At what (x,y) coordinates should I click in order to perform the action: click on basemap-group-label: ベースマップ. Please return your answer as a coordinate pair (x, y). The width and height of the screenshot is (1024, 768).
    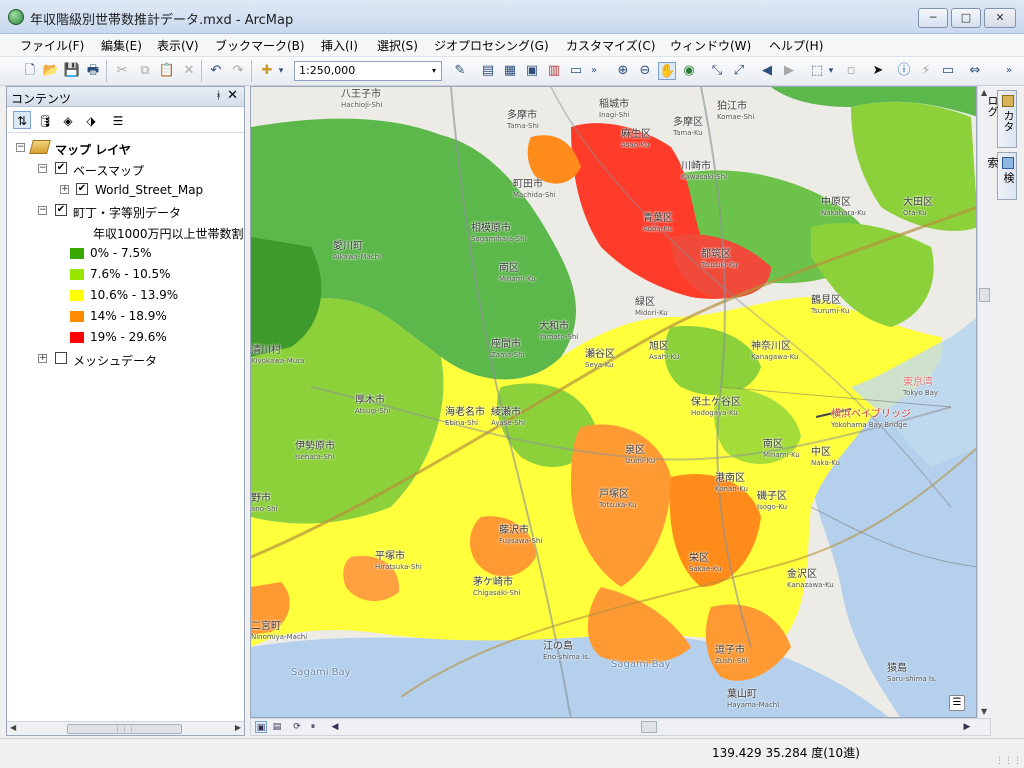
    Looking at the image, I should click on (108, 170).